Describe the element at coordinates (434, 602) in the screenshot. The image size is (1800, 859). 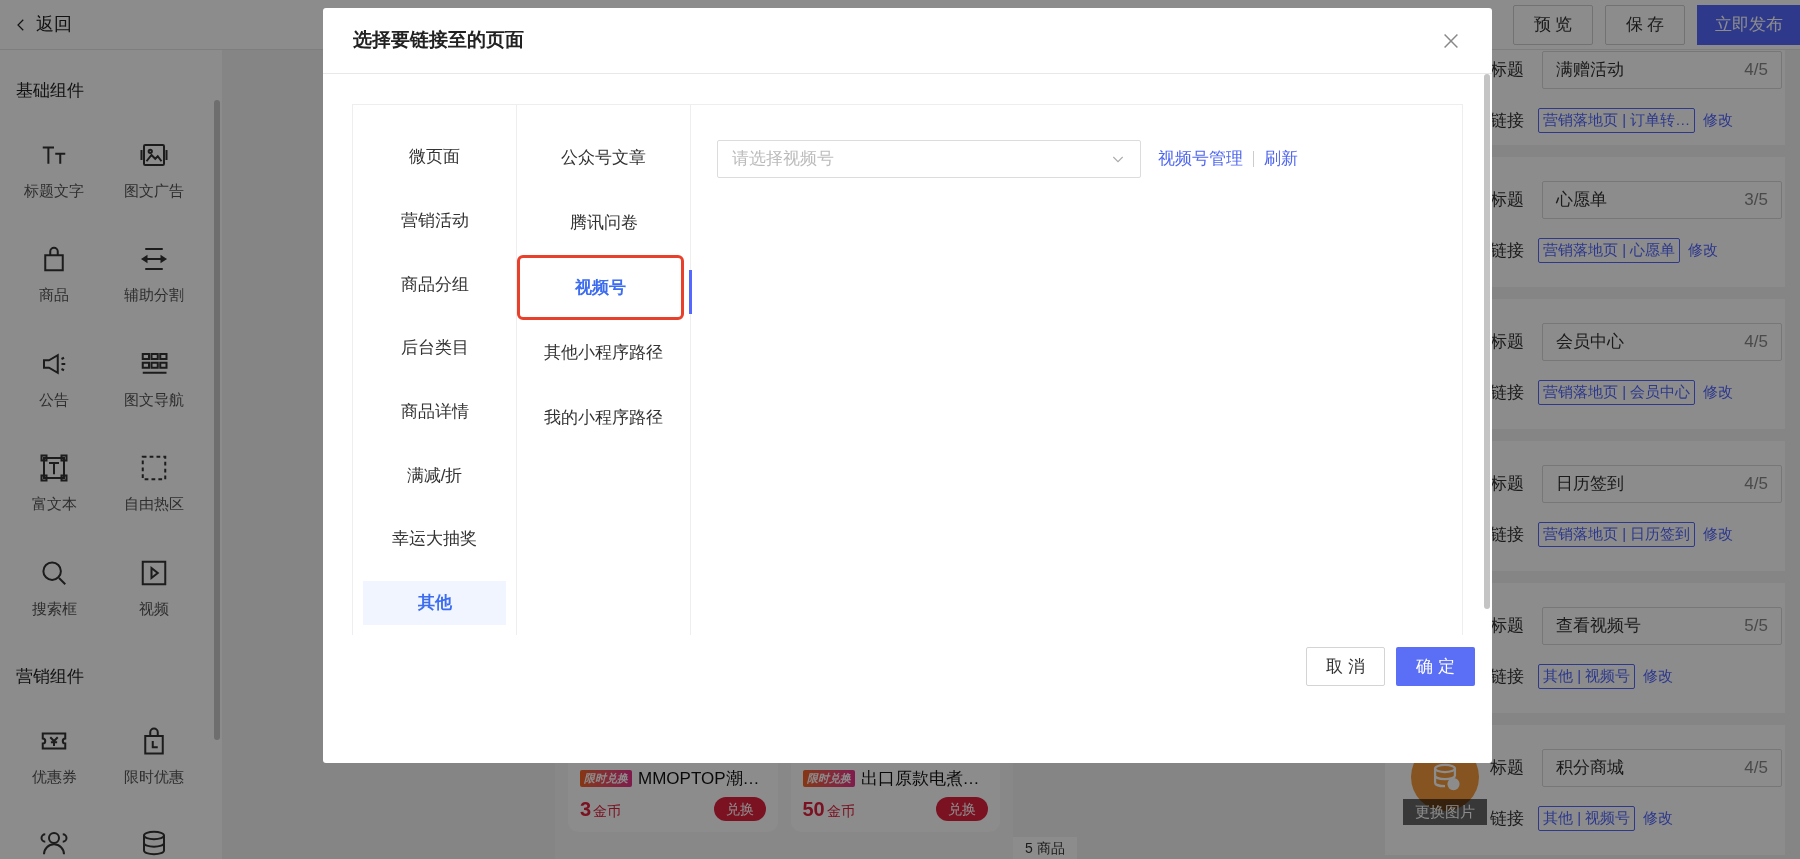
I see `category-item: 其他` at that location.